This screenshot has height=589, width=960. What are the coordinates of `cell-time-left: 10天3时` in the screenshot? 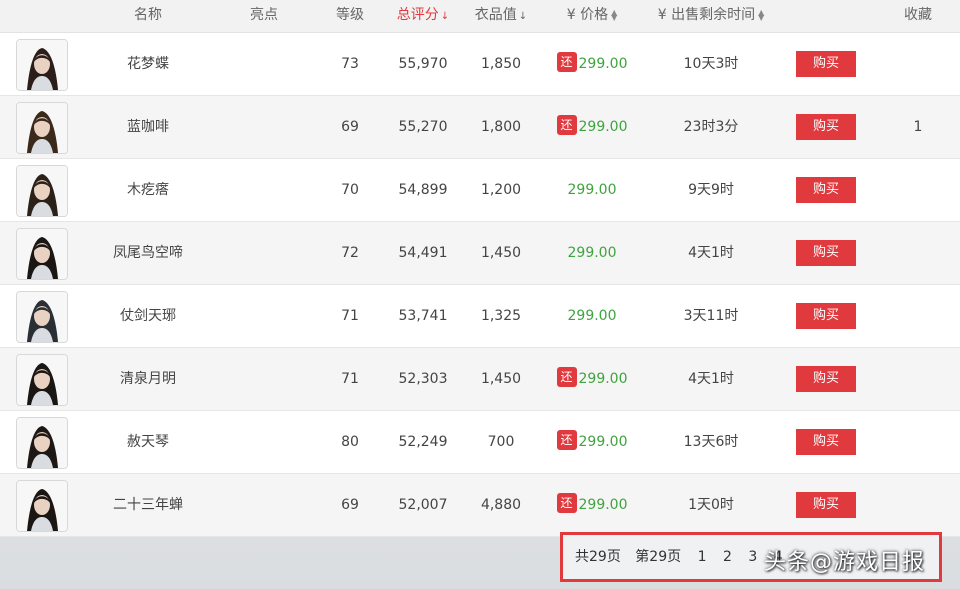 It's located at (711, 64).